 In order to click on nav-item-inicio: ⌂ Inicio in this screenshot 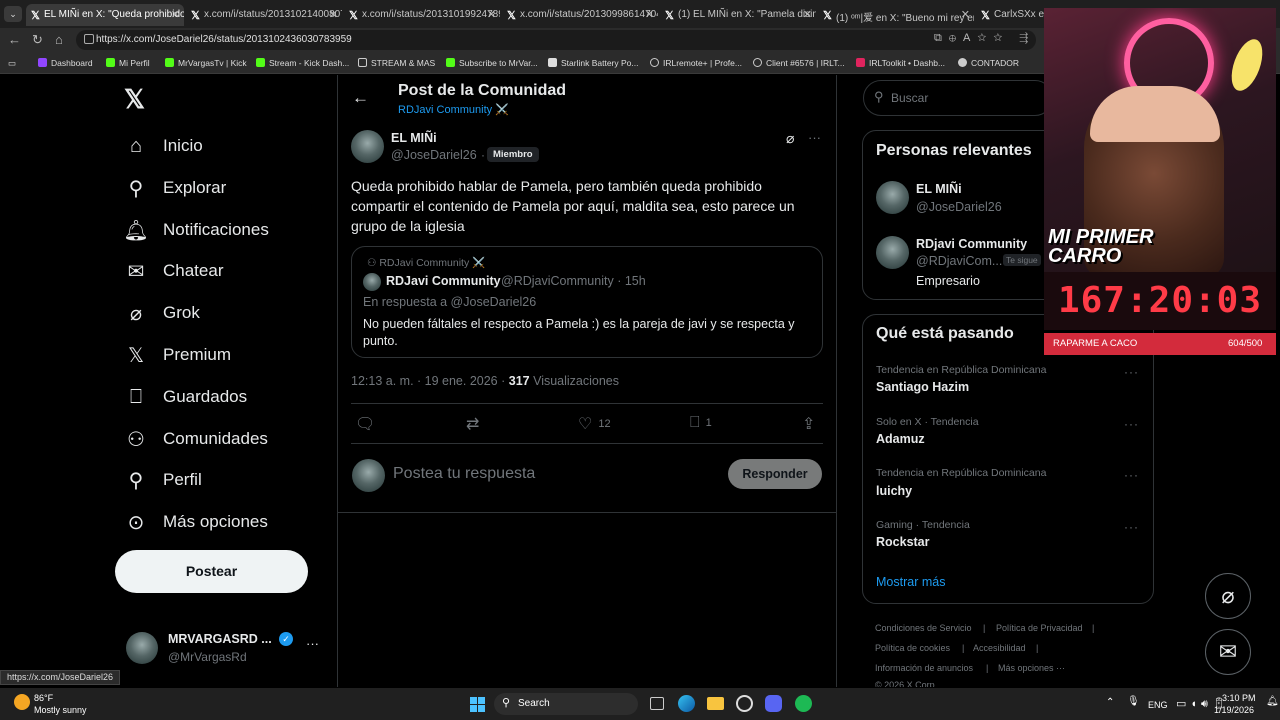, I will do `click(164, 146)`.